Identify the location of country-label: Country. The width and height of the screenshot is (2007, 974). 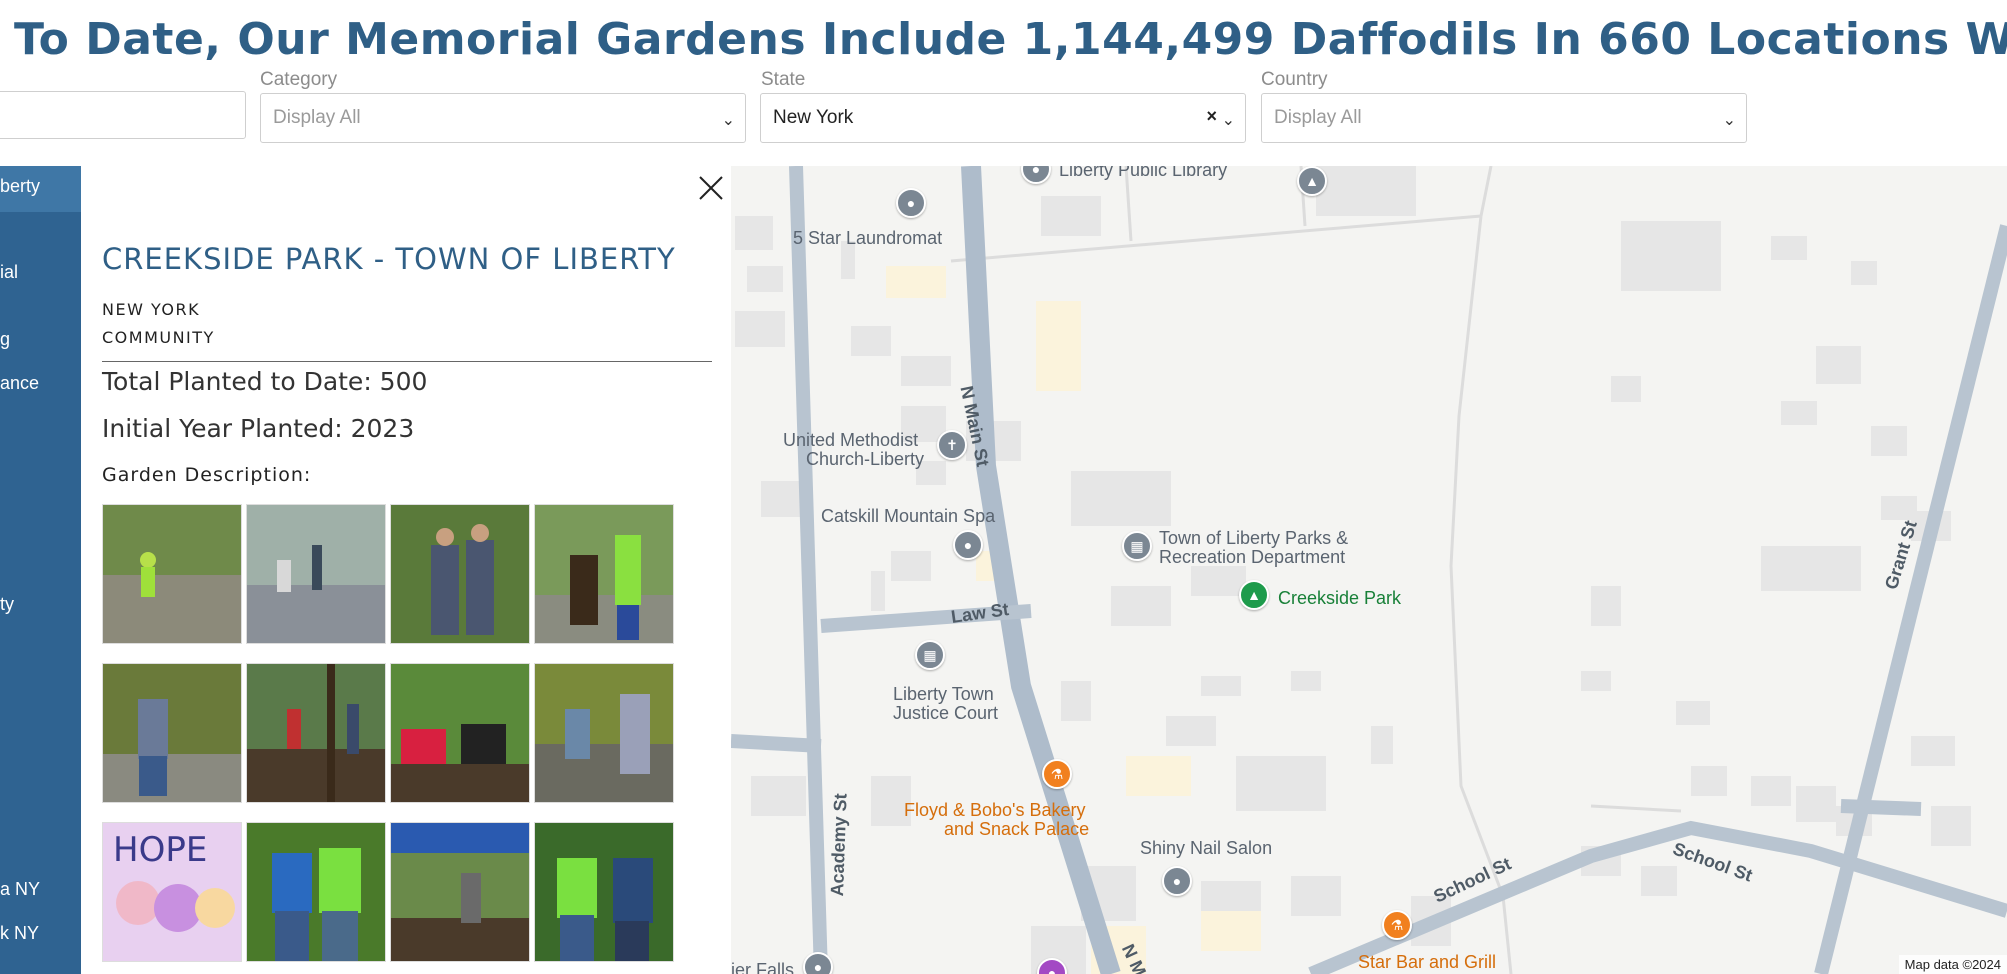
(1294, 79).